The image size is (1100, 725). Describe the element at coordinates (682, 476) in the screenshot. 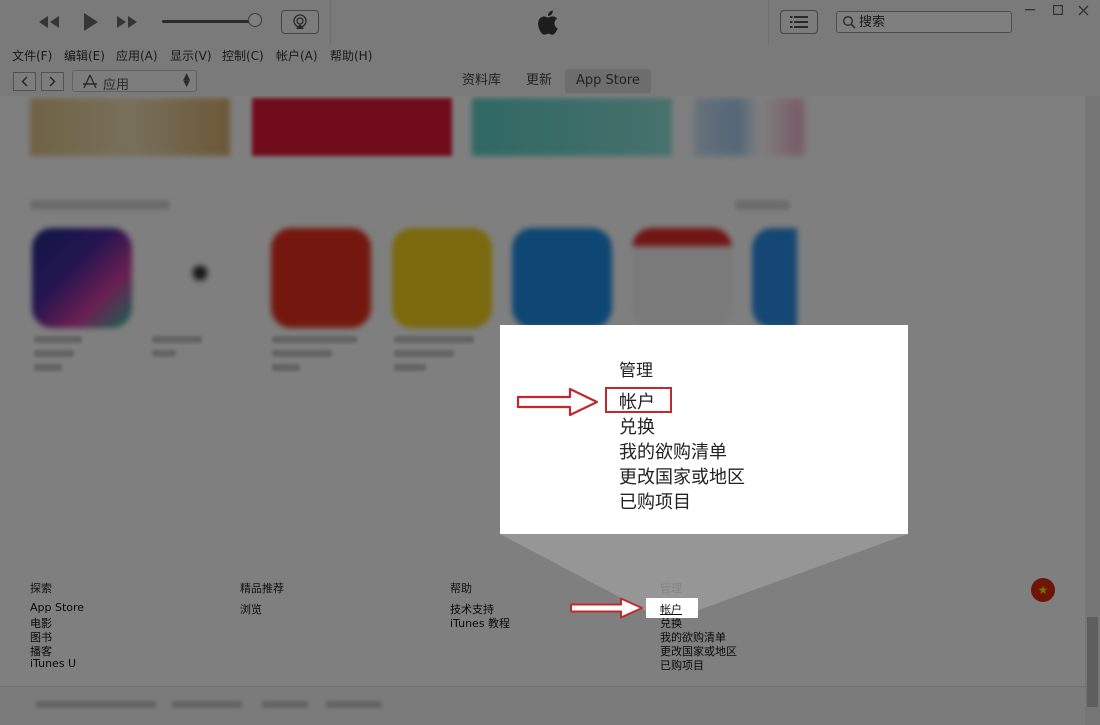

I see `callout-item-change-country: 更改国家或地区` at that location.